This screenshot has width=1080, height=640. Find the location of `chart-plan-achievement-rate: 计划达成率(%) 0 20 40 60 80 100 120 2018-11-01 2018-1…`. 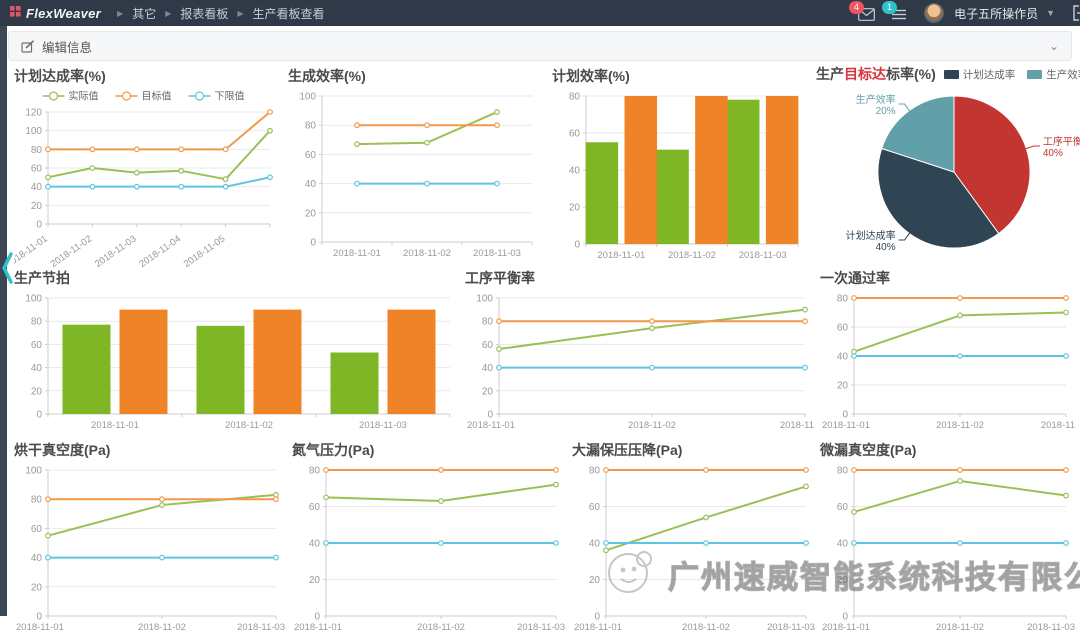

chart-plan-achievement-rate: 计划达成率(%) 0 20 40 60 80 100 120 2018-11-01 2018-1… is located at coordinates (147, 167).